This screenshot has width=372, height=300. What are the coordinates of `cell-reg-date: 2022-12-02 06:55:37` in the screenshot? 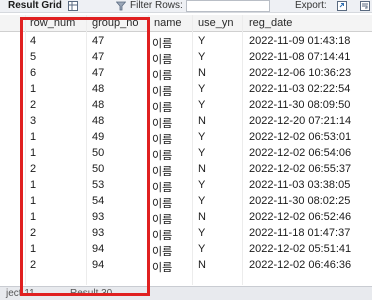 It's located at (300, 169).